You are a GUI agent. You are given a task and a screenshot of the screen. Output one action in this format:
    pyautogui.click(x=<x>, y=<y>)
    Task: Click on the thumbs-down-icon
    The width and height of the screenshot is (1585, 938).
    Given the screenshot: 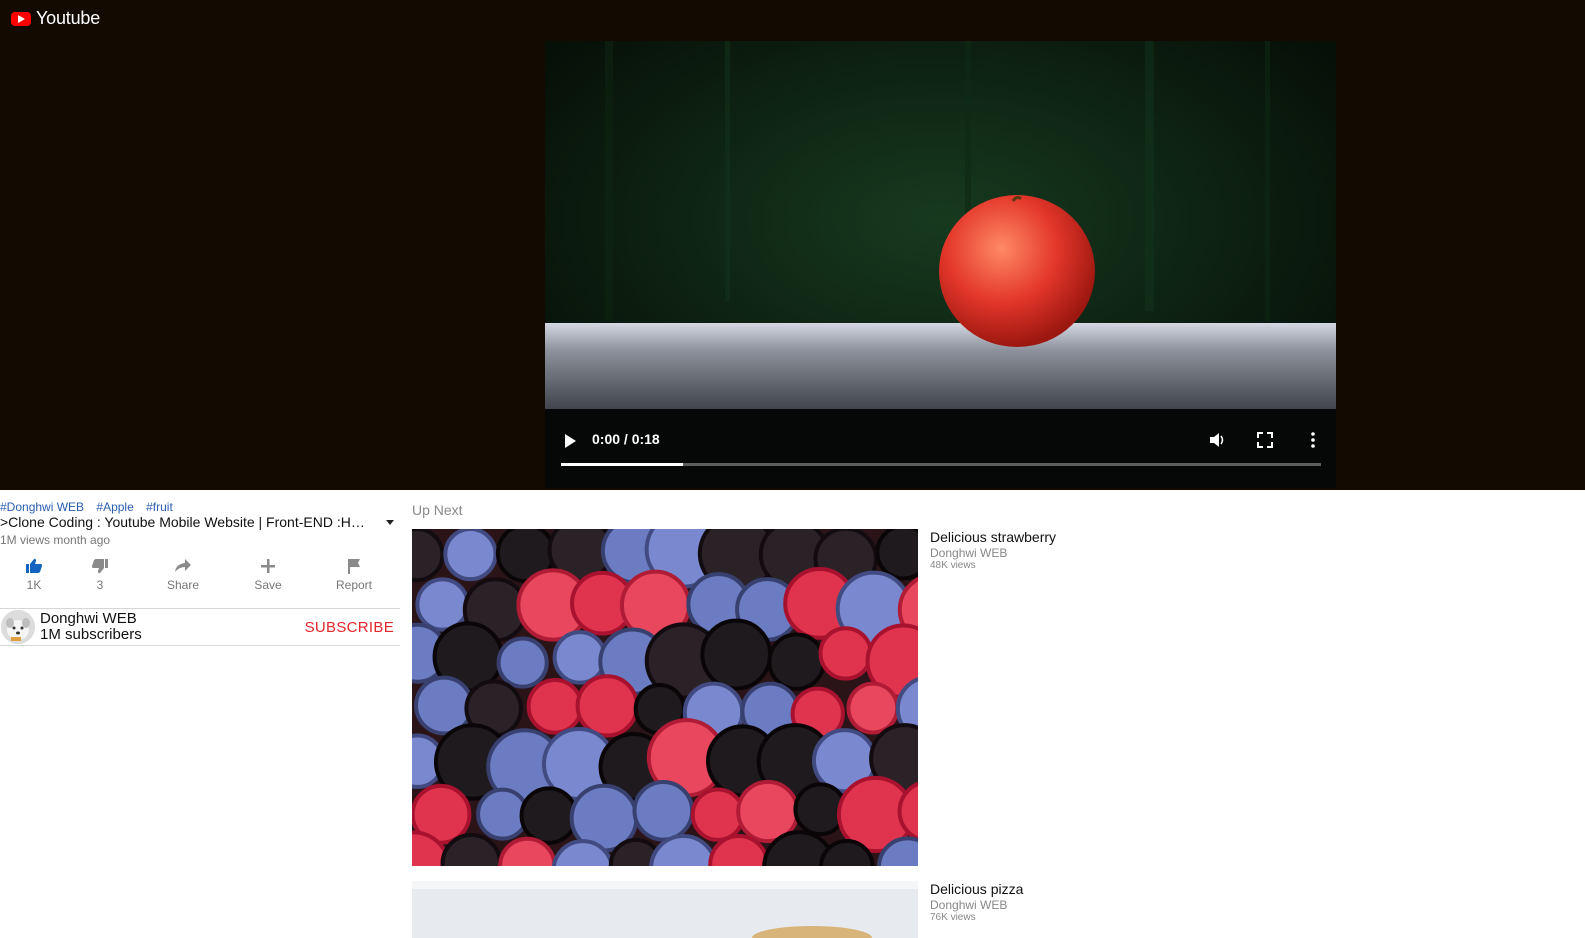 What is the action you would take?
    pyautogui.click(x=100, y=566)
    